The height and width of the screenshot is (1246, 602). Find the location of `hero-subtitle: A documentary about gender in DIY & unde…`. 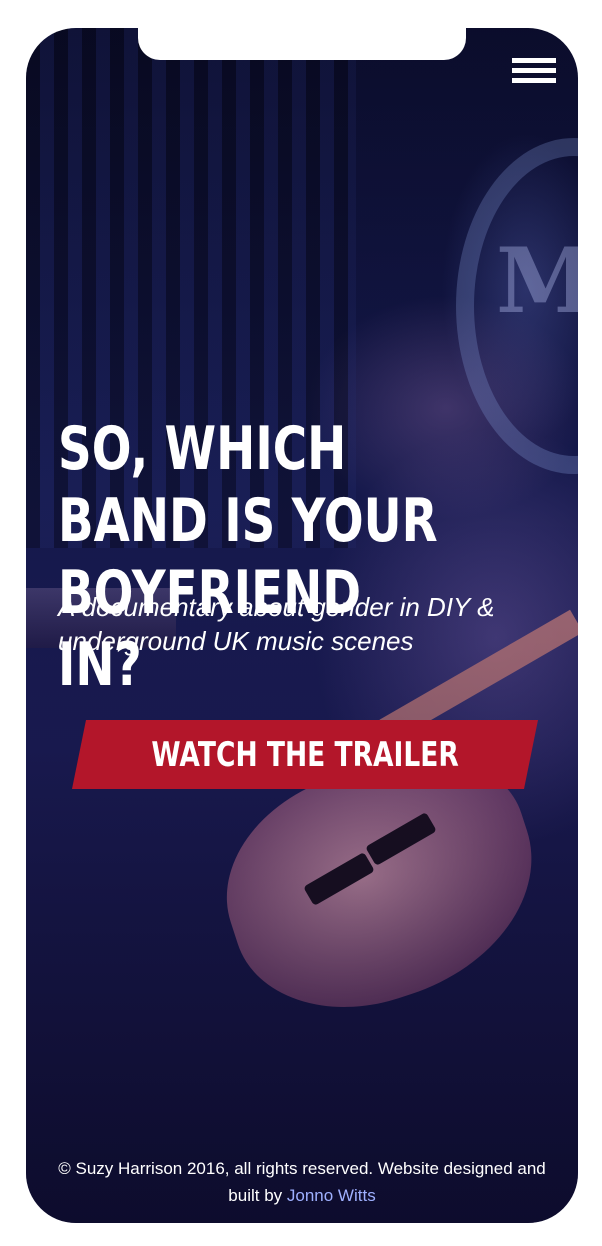

hero-subtitle: A documentary about gender in DIY & unde… is located at coordinates (276, 624).